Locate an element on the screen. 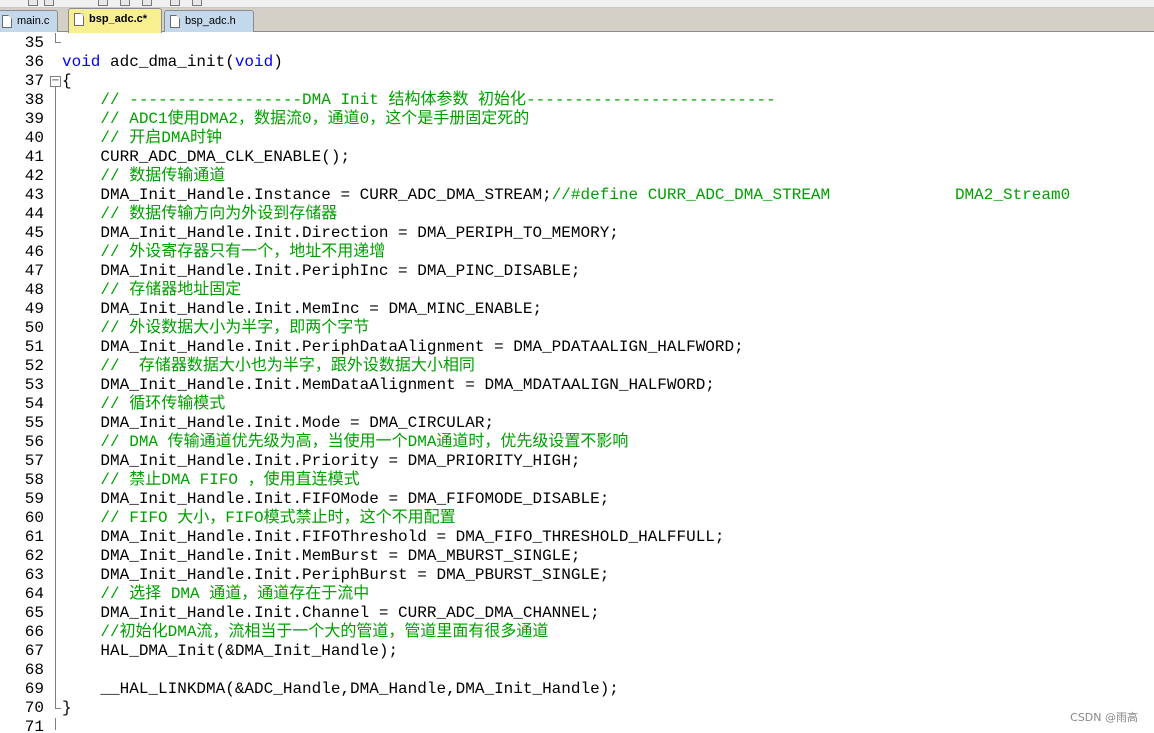 The height and width of the screenshot is (733, 1154). line-number: 49 is located at coordinates (34, 309).